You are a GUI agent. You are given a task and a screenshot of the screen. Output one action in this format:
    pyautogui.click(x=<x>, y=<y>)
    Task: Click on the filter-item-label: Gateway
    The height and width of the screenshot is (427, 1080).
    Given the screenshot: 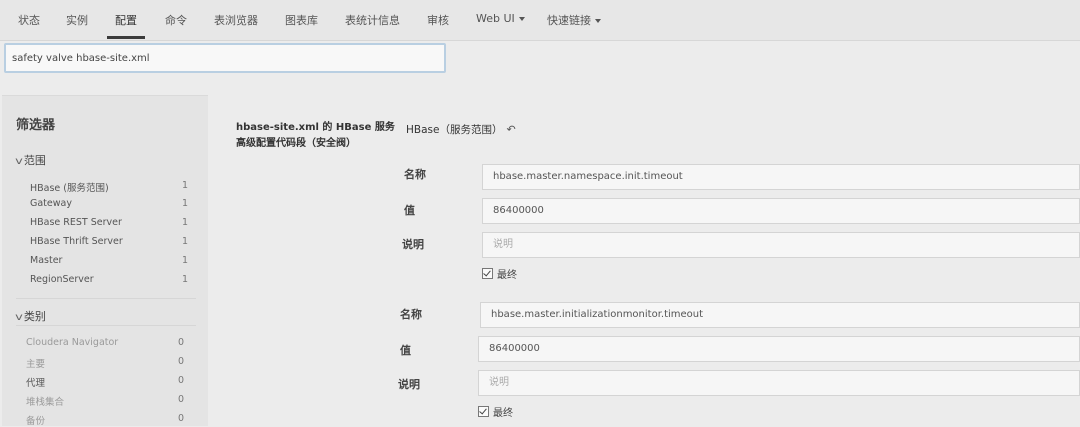 What is the action you would take?
    pyautogui.click(x=51, y=203)
    